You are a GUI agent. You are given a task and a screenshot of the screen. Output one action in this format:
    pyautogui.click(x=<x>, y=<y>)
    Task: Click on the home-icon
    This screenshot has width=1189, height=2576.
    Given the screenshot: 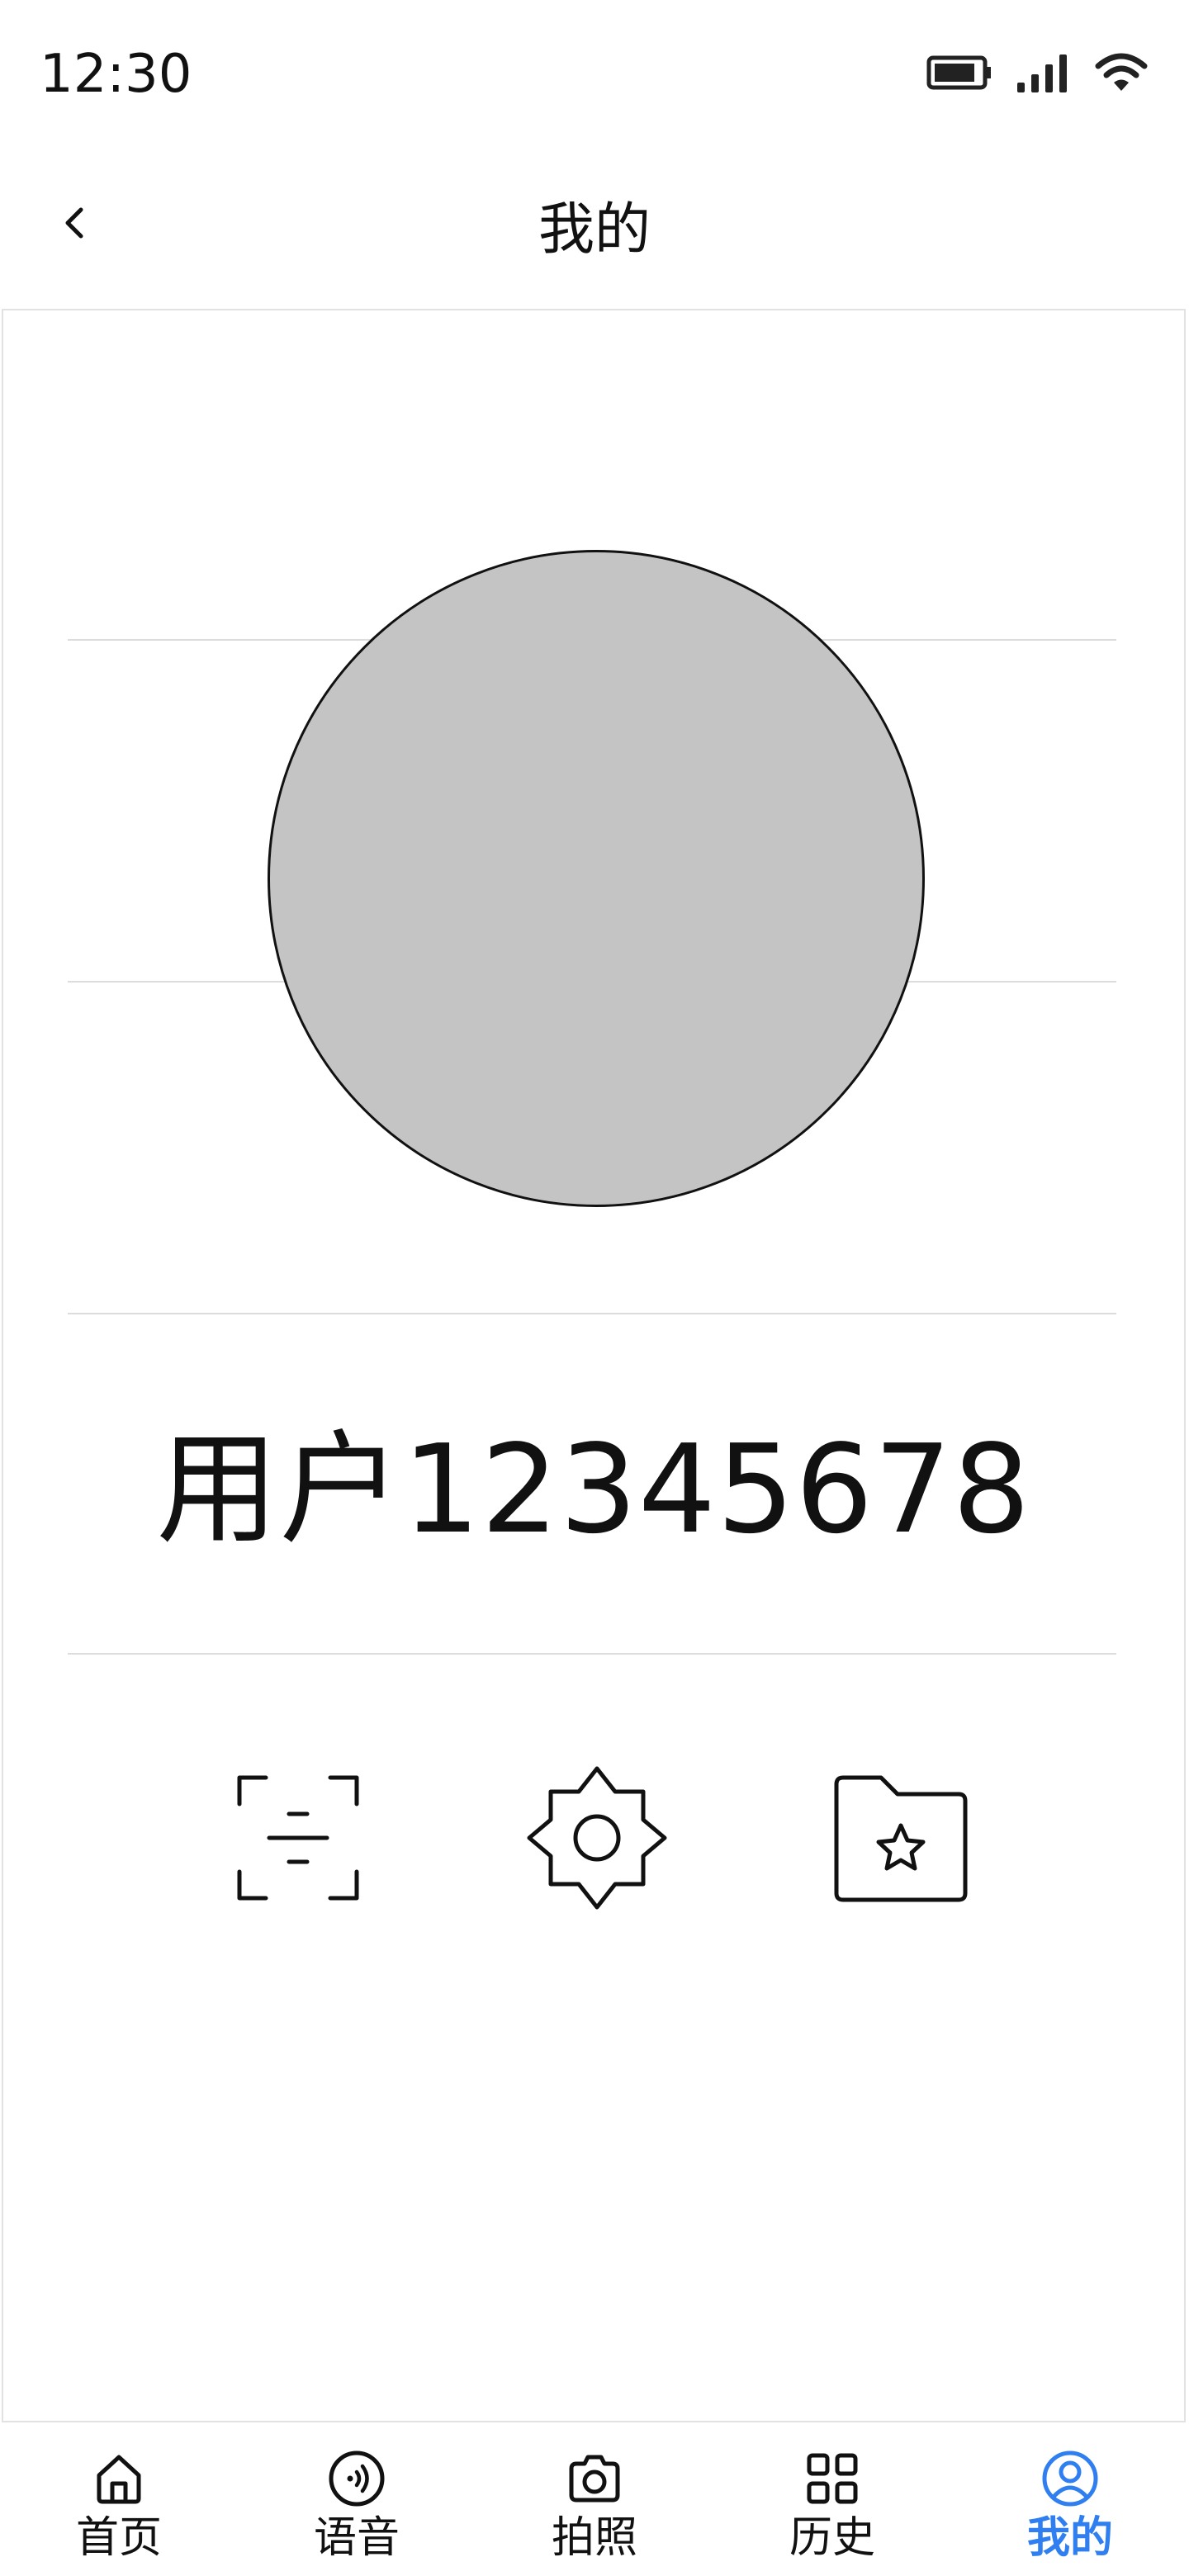 What is the action you would take?
    pyautogui.click(x=119, y=2479)
    